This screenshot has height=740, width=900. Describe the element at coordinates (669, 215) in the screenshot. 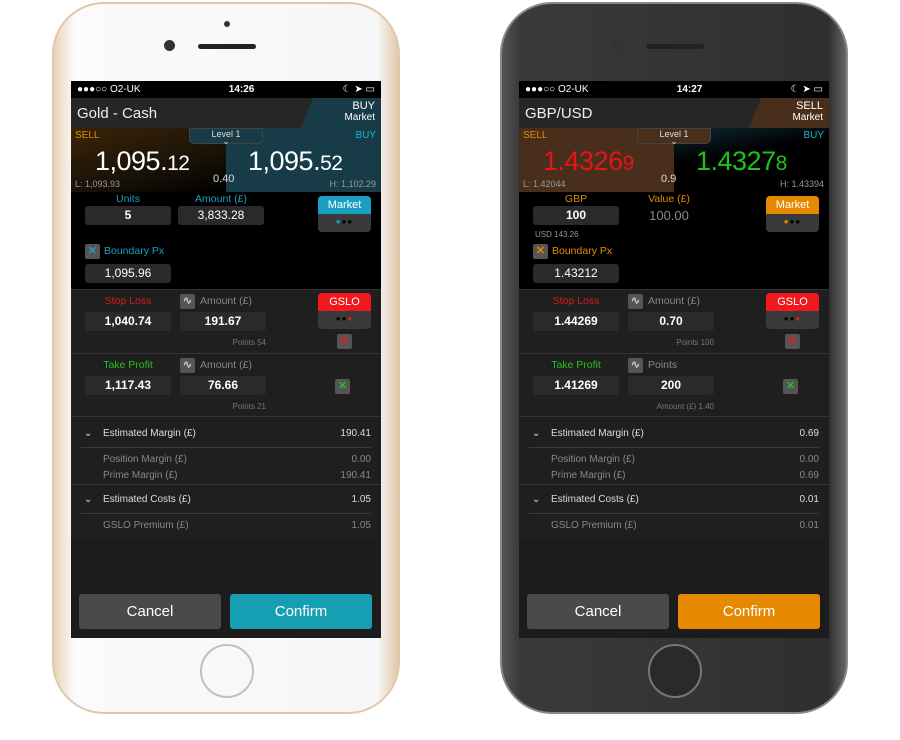

I see `amount-input: 100.00` at that location.